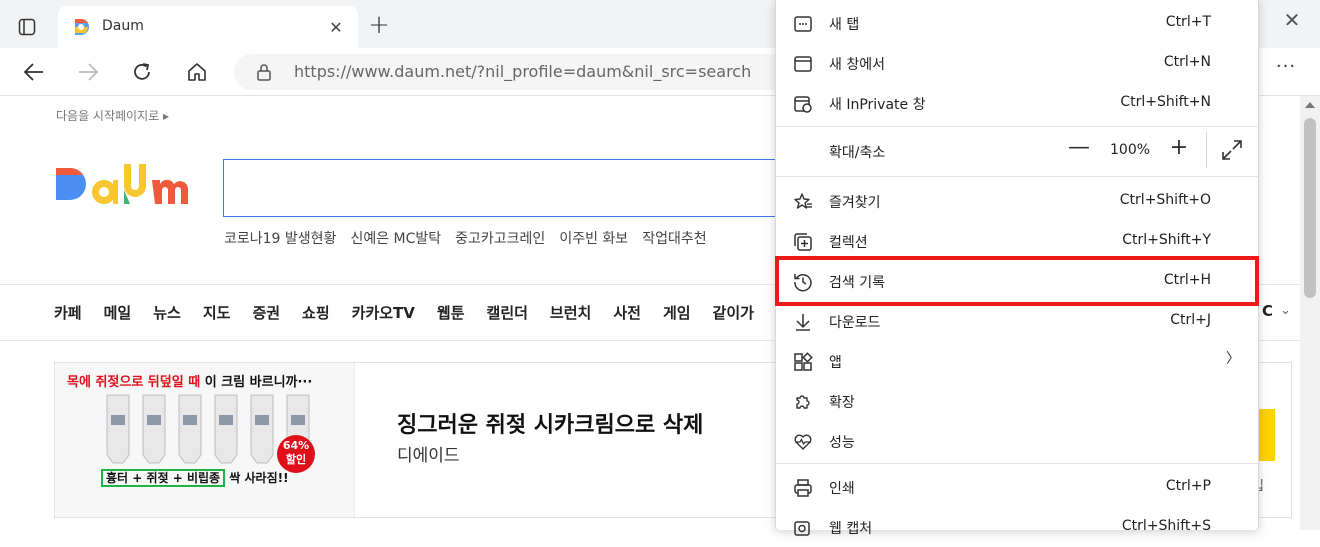 This screenshot has height=547, width=1320. What do you see at coordinates (803, 322) in the screenshot?
I see `download-icon` at bounding box center [803, 322].